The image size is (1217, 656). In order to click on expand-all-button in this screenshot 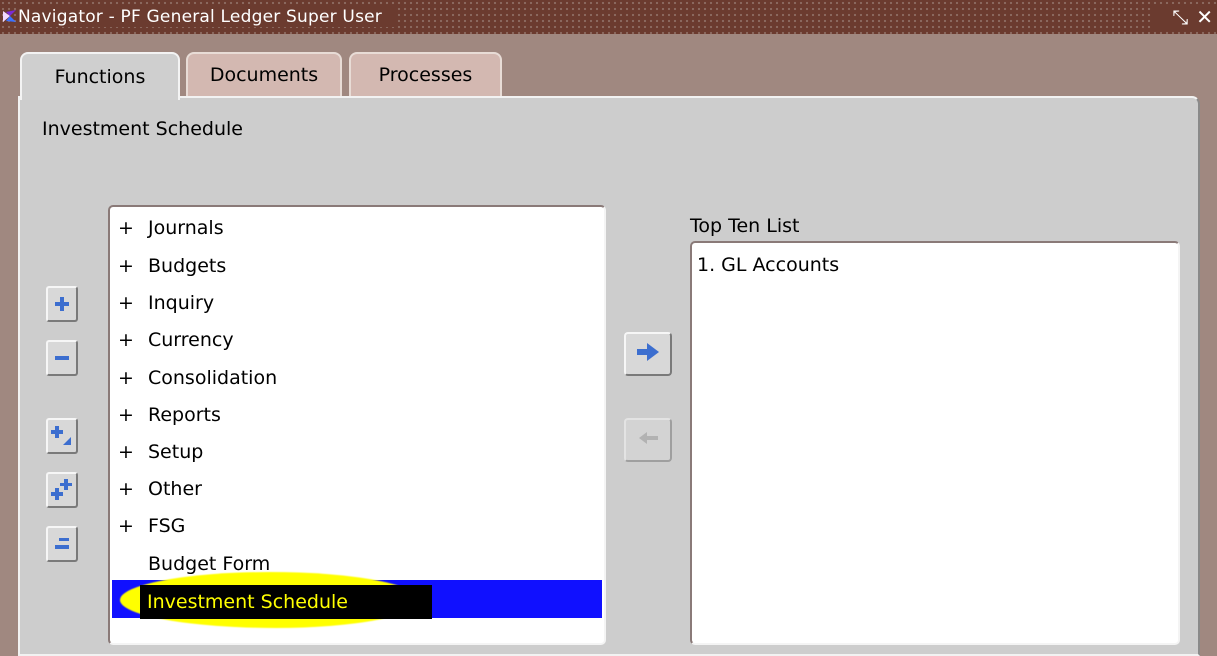, I will do `click(62, 490)`.